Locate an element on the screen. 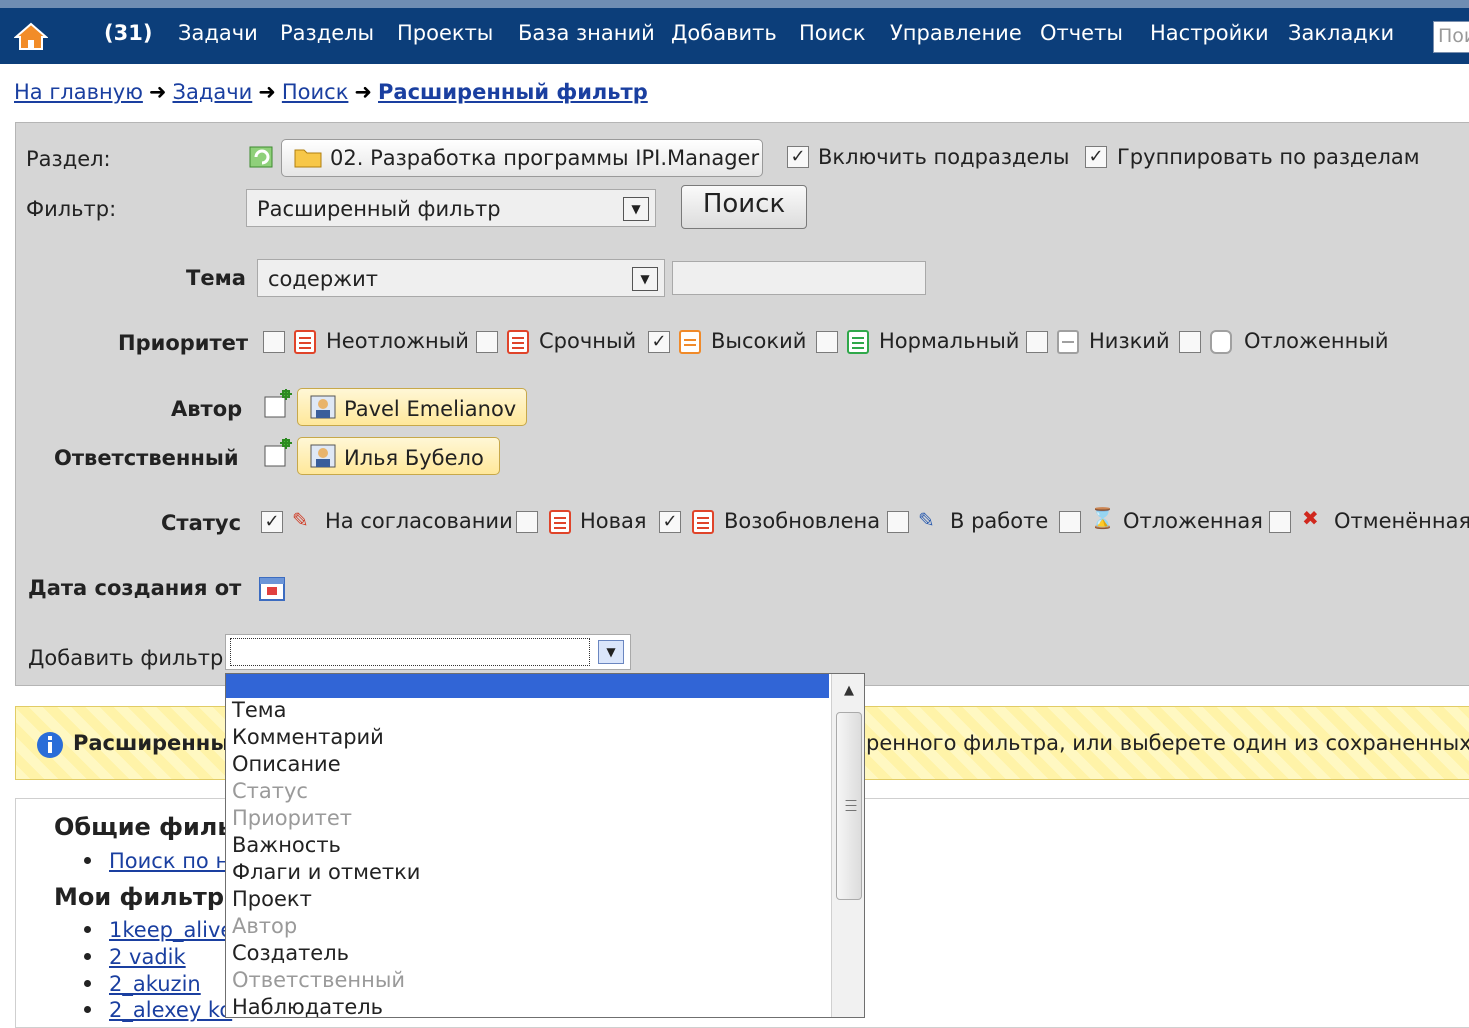 The image size is (1469, 1028). list-item: 2_akuzin is located at coordinates (142, 984).